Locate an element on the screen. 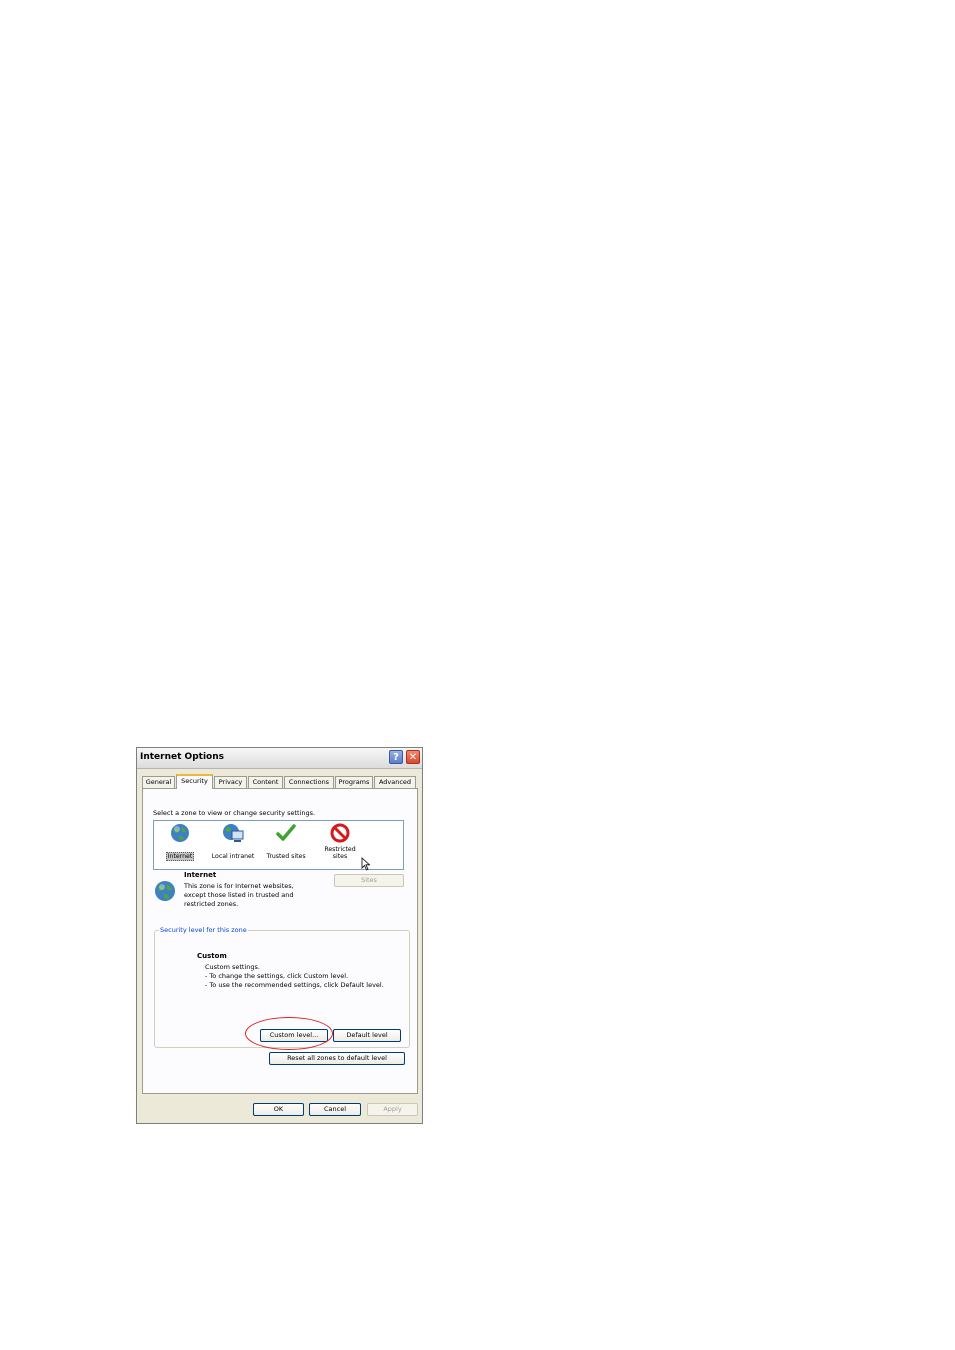 This screenshot has height=1350, width=955. tab-programs: Programs is located at coordinates (354, 782).